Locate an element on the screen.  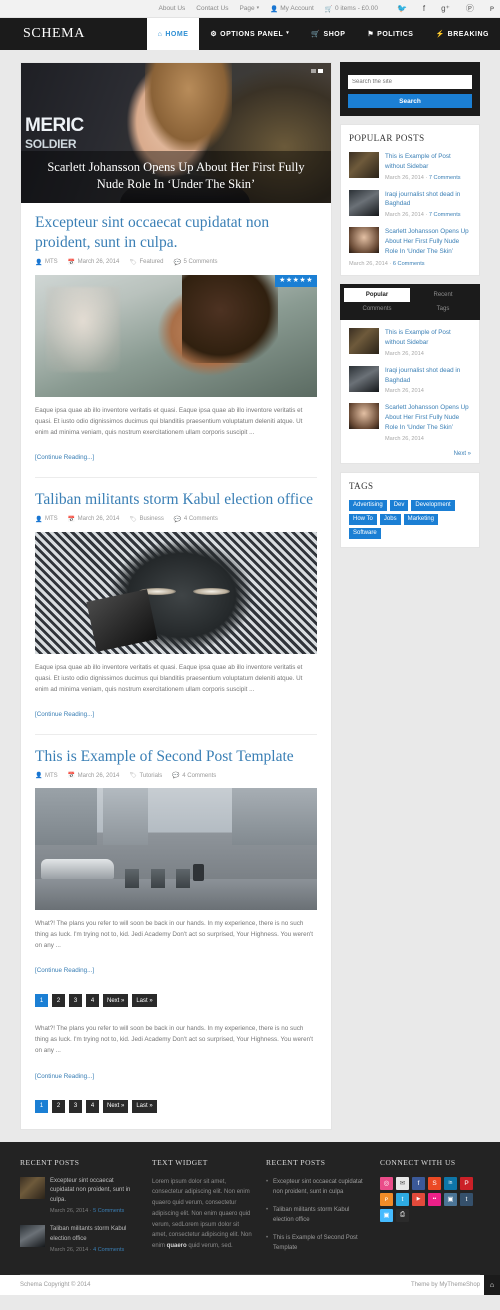
tab-tags: Tags is located at coordinates (443, 309).